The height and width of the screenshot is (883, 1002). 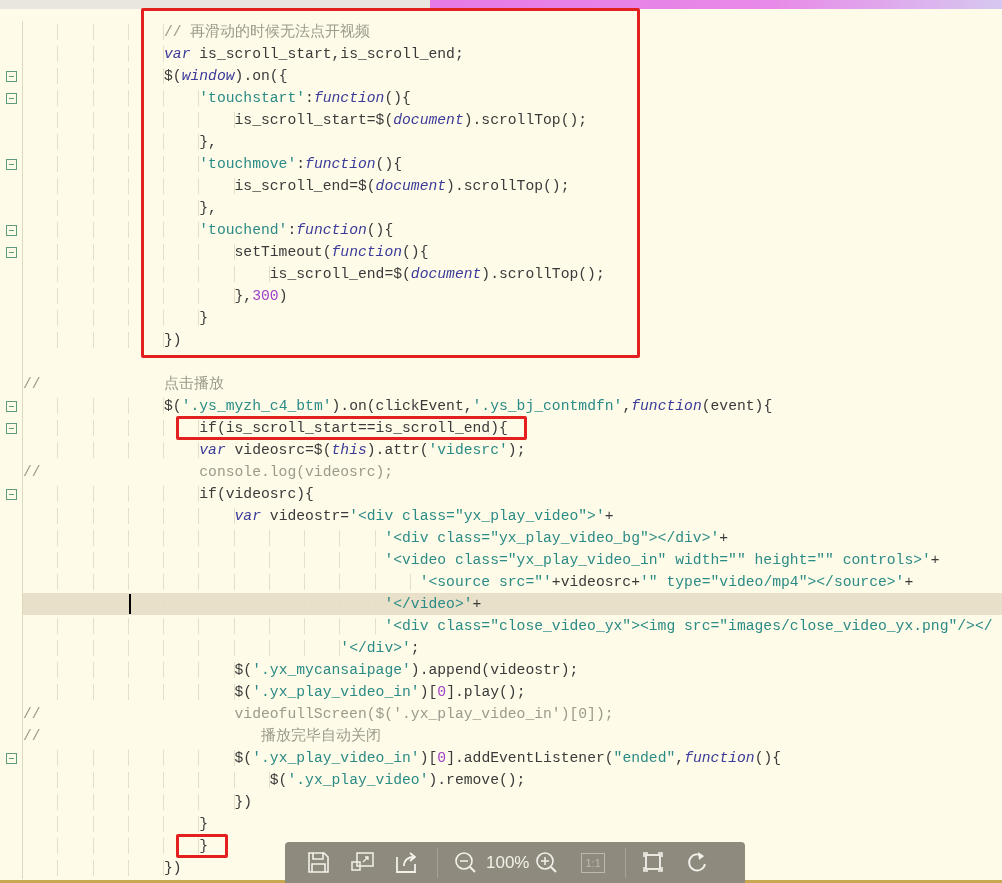 What do you see at coordinates (130, 604) in the screenshot?
I see `text-cursor` at bounding box center [130, 604].